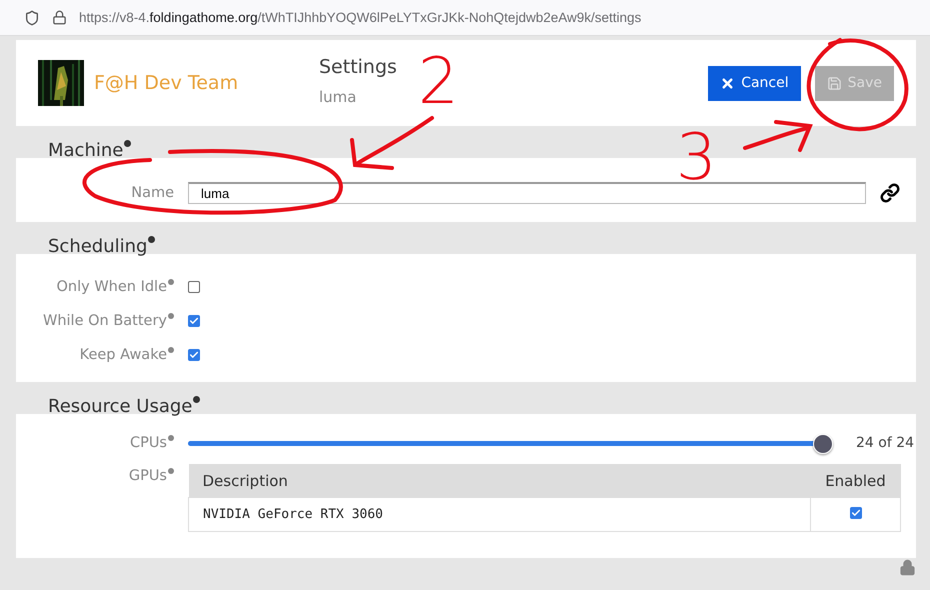 The image size is (930, 590). Describe the element at coordinates (527, 193) in the screenshot. I see `name-field: luma` at that location.